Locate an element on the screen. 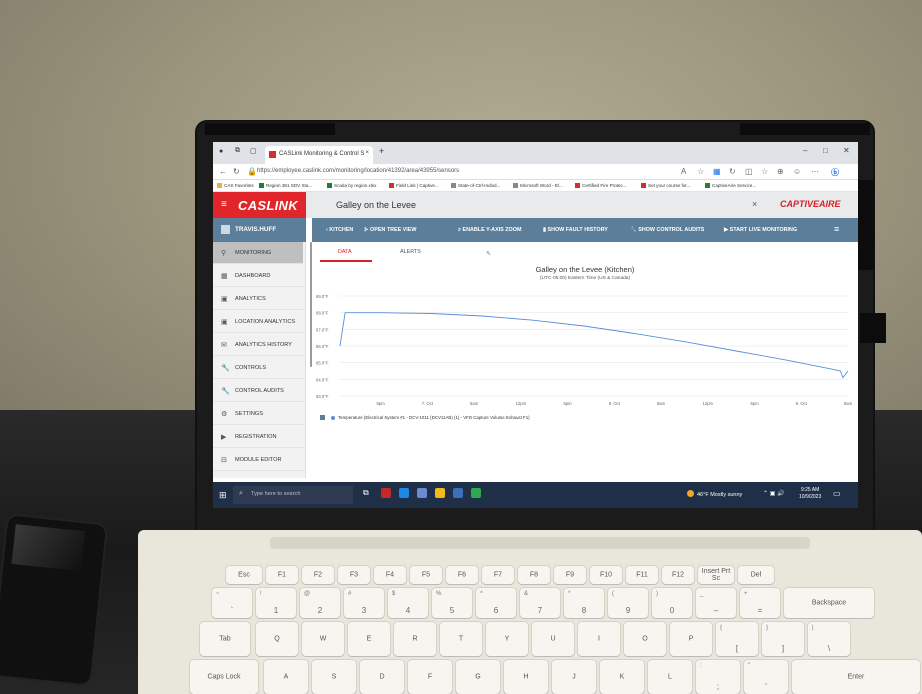  letter-key: K is located at coordinates (622, 677).